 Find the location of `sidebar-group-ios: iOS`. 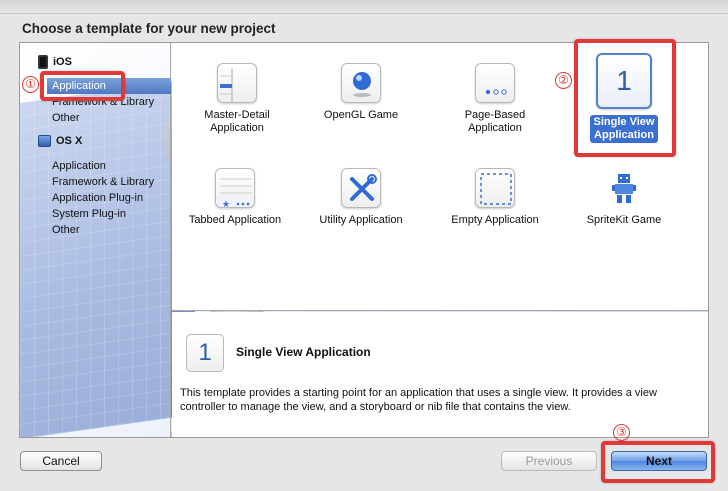

sidebar-group-ios: iOS is located at coordinates (55, 62).